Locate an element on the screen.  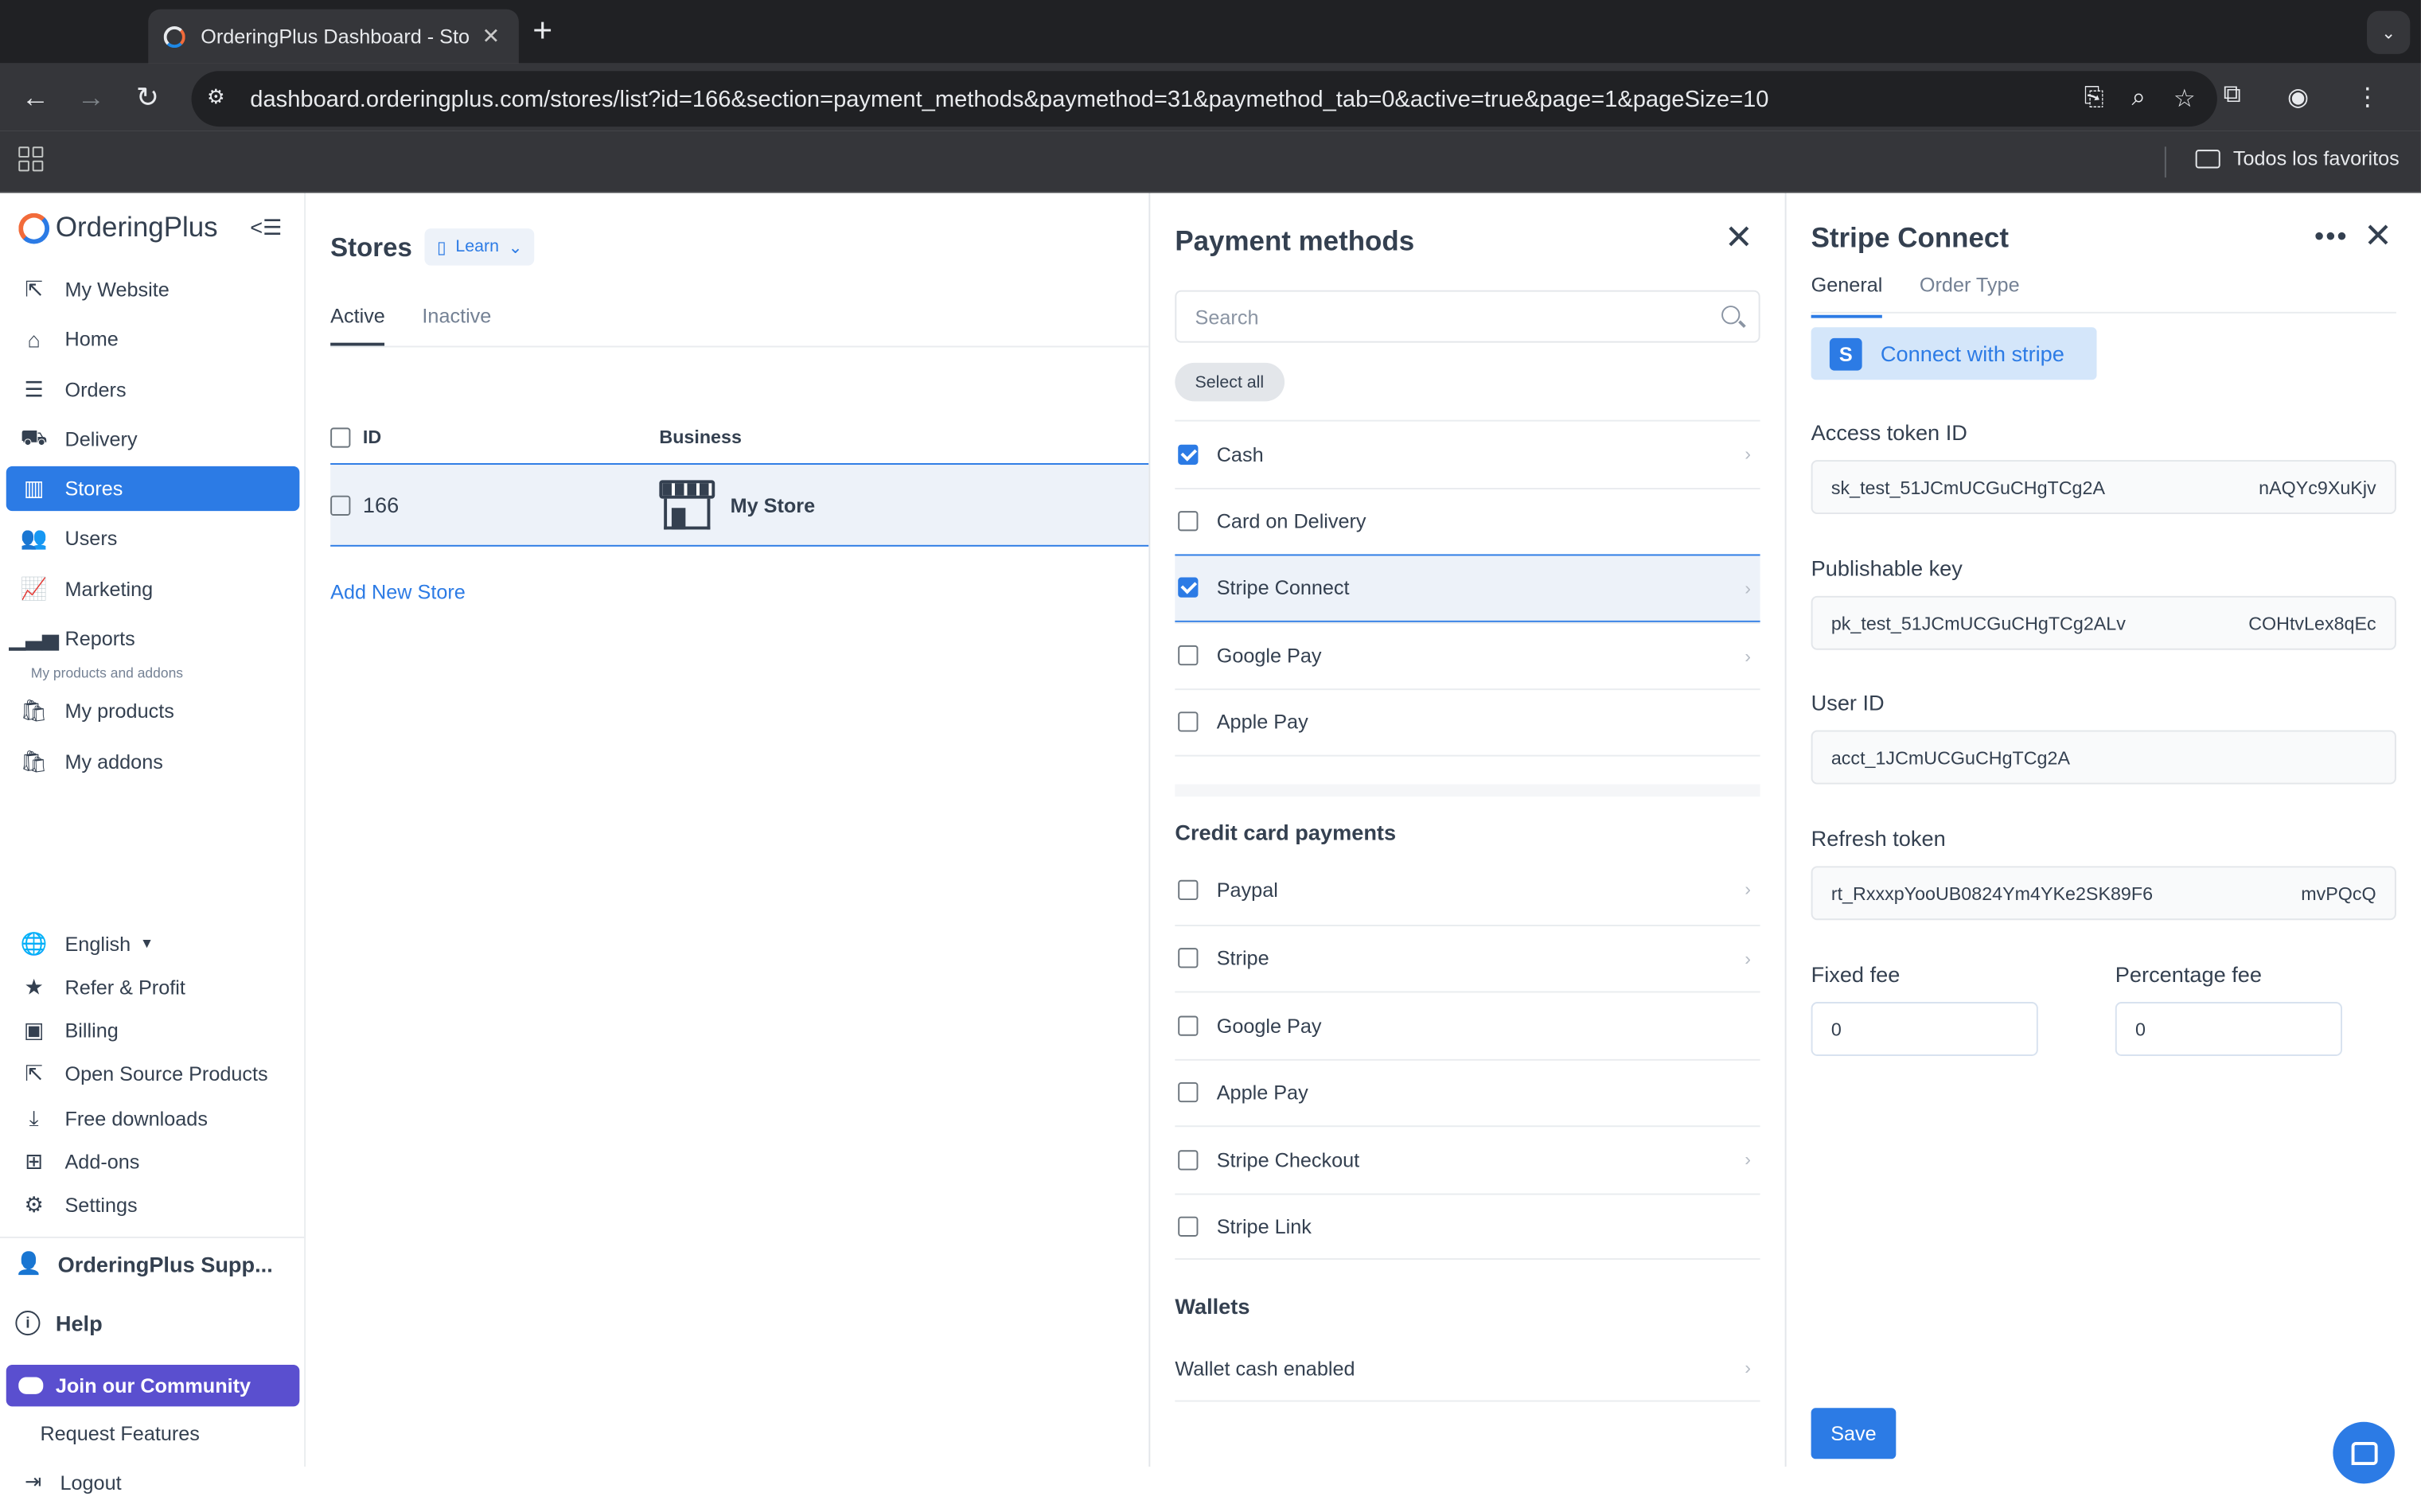
chat-launcher-button is located at coordinates (2364, 1452).